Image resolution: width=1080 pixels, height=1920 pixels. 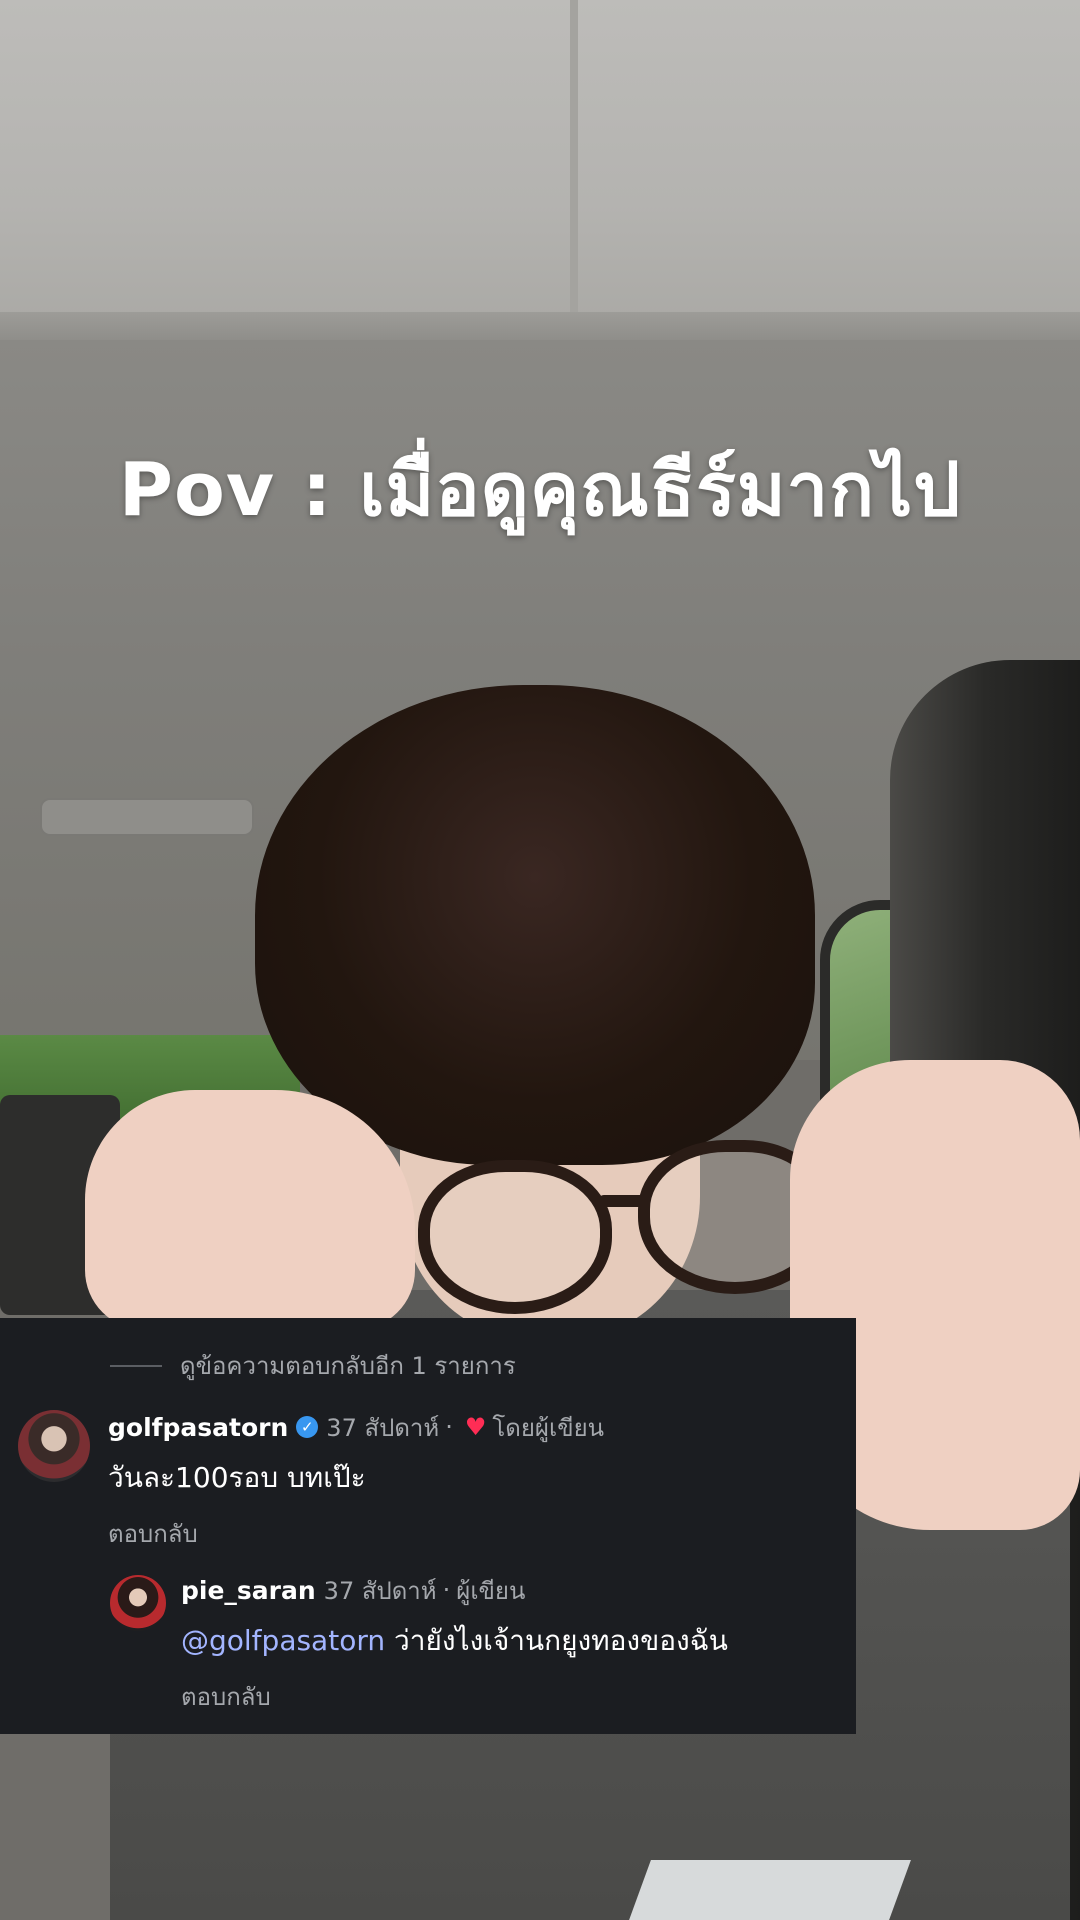 I want to click on dome-light, so click(x=147, y=817).